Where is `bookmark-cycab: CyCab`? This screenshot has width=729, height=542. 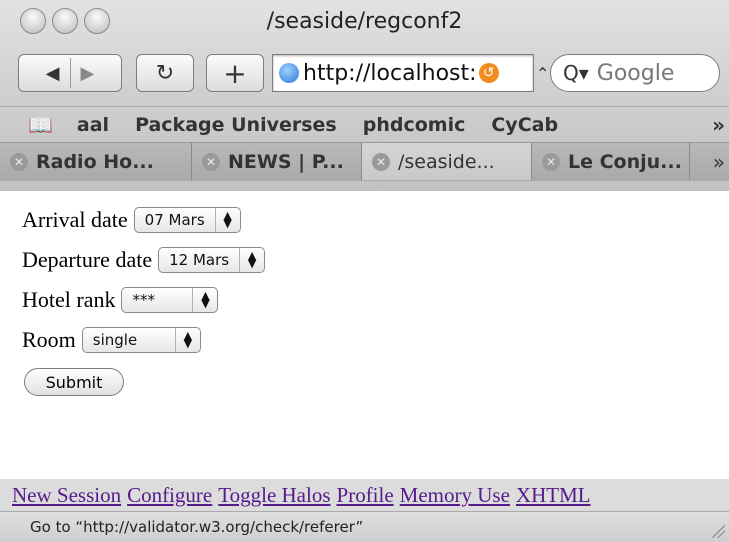 bookmark-cycab: CyCab is located at coordinates (524, 125).